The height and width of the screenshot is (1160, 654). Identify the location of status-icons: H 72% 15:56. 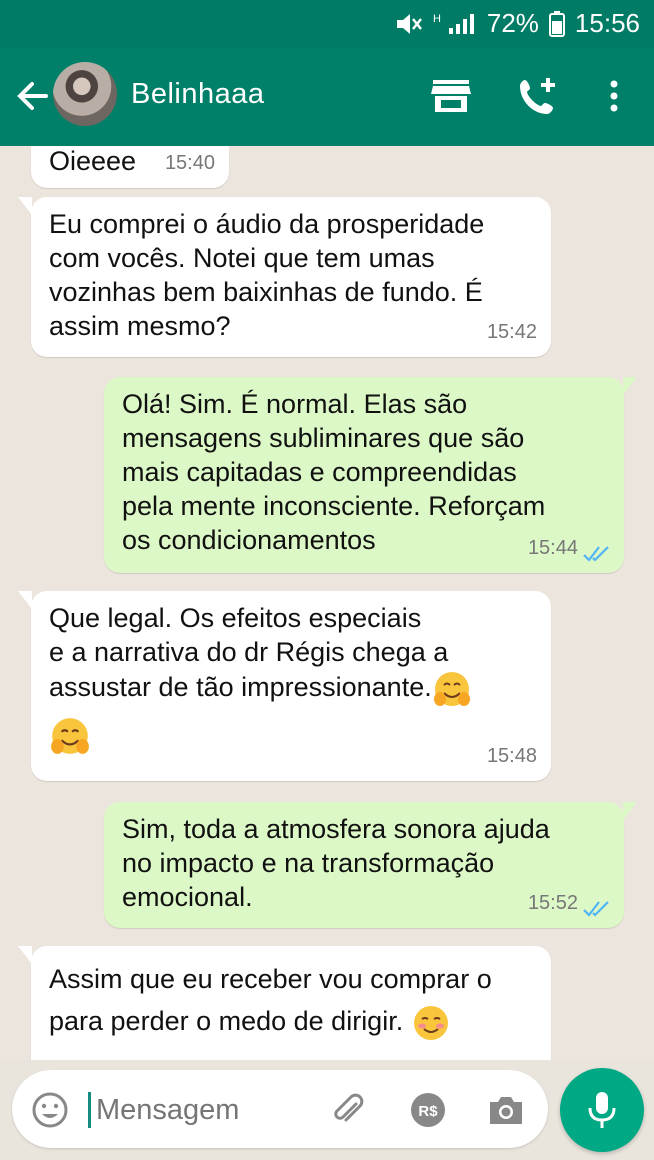
(517, 23).